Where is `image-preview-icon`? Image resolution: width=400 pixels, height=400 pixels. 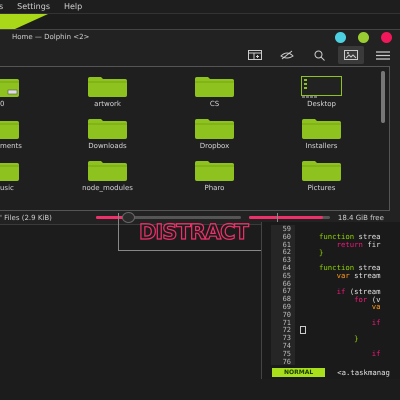
image-preview-icon is located at coordinates (351, 55).